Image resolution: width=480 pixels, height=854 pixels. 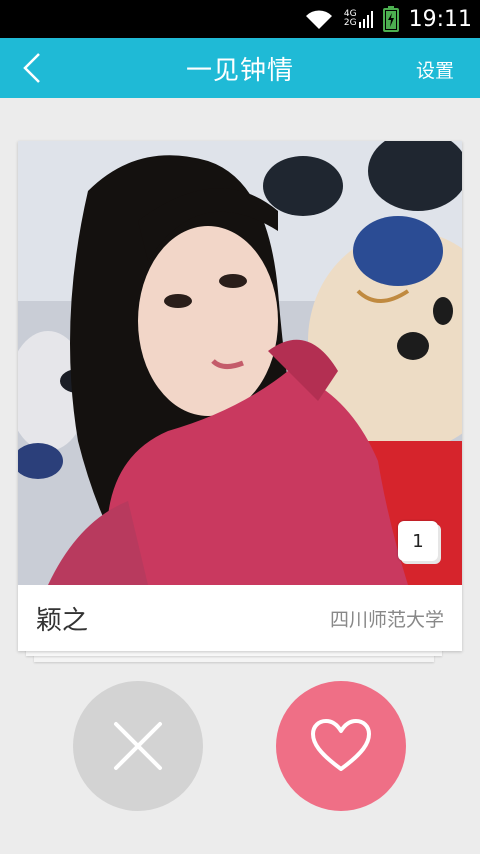 What do you see at coordinates (365, 19) in the screenshot?
I see `signal-icon` at bounding box center [365, 19].